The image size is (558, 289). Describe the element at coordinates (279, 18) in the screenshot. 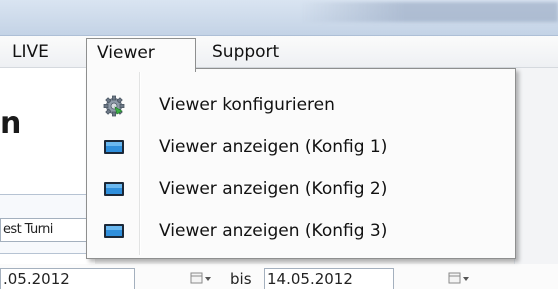

I see `window-titlebar` at that location.